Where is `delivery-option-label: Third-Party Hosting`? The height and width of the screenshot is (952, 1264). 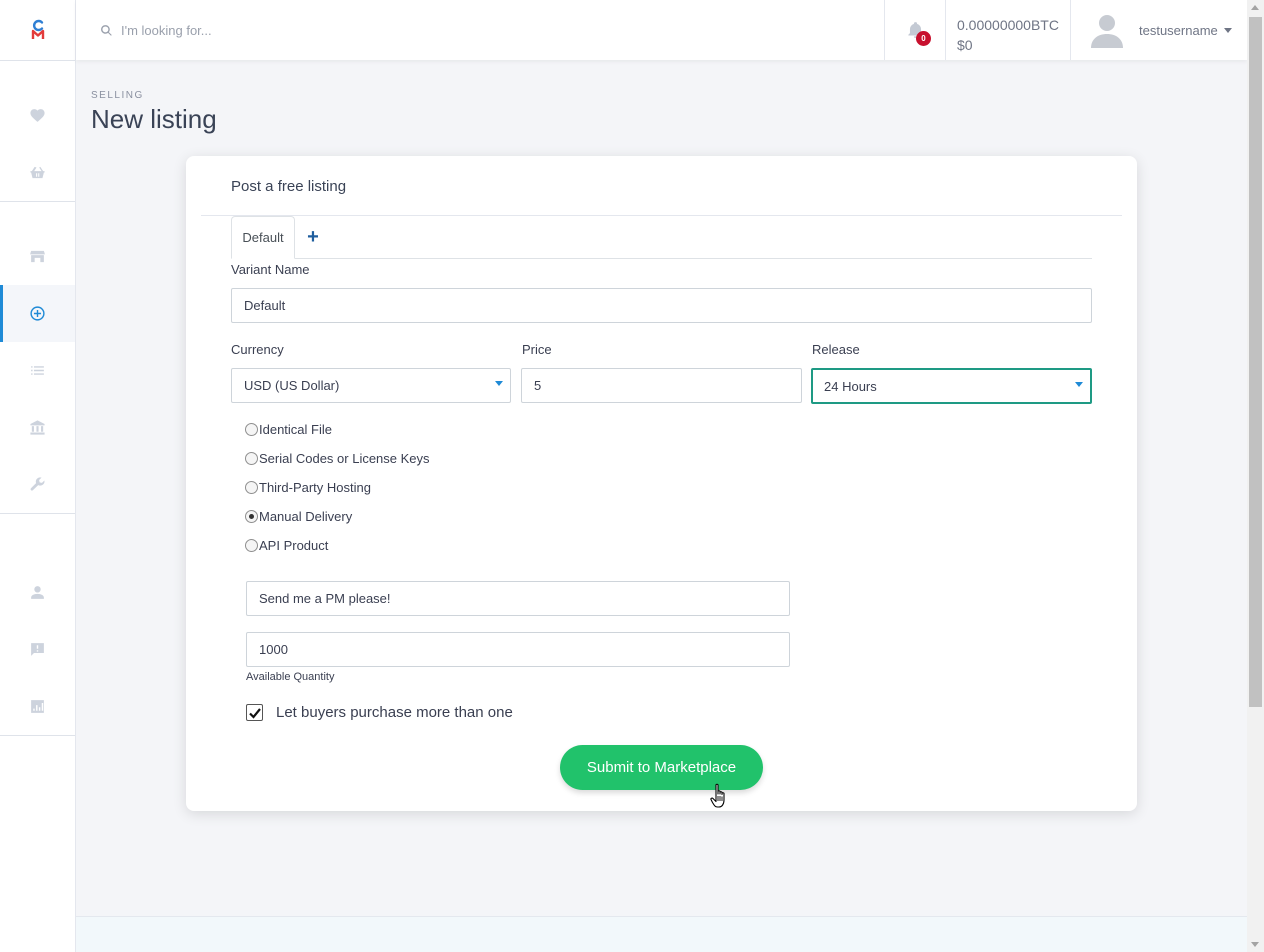 delivery-option-label: Third-Party Hosting is located at coordinates (315, 487).